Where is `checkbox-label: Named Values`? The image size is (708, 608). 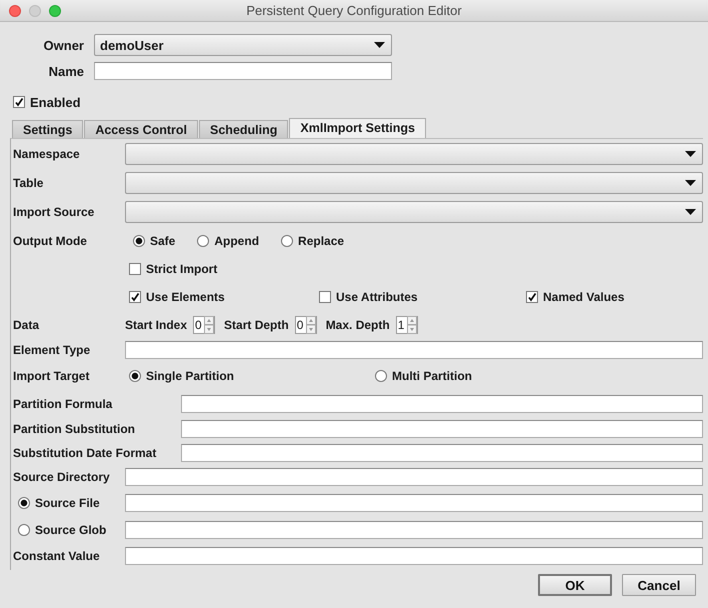
checkbox-label: Named Values is located at coordinates (583, 297).